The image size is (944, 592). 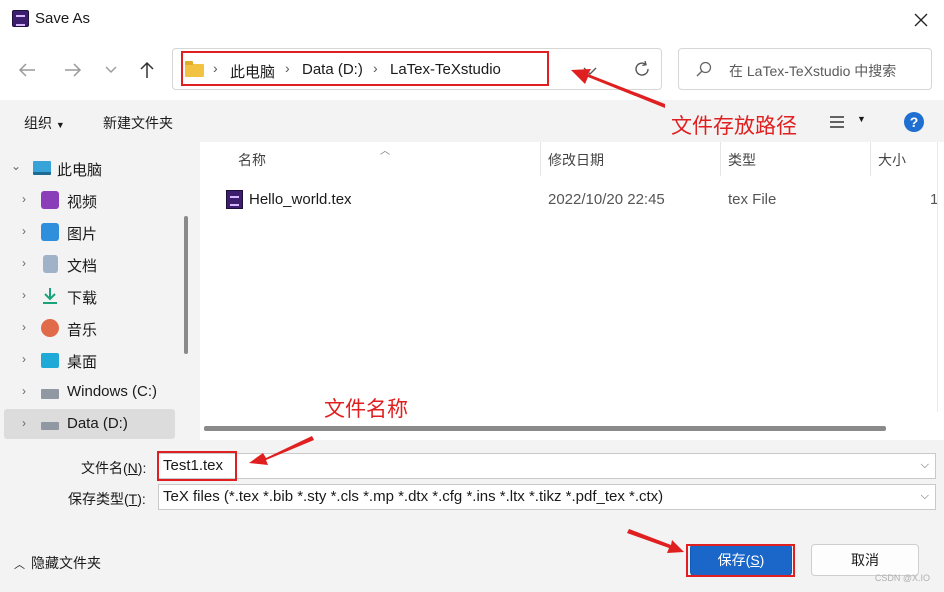 What do you see at coordinates (252, 71) in the screenshot?
I see `breadcrumb-this-pc: 此电脑` at bounding box center [252, 71].